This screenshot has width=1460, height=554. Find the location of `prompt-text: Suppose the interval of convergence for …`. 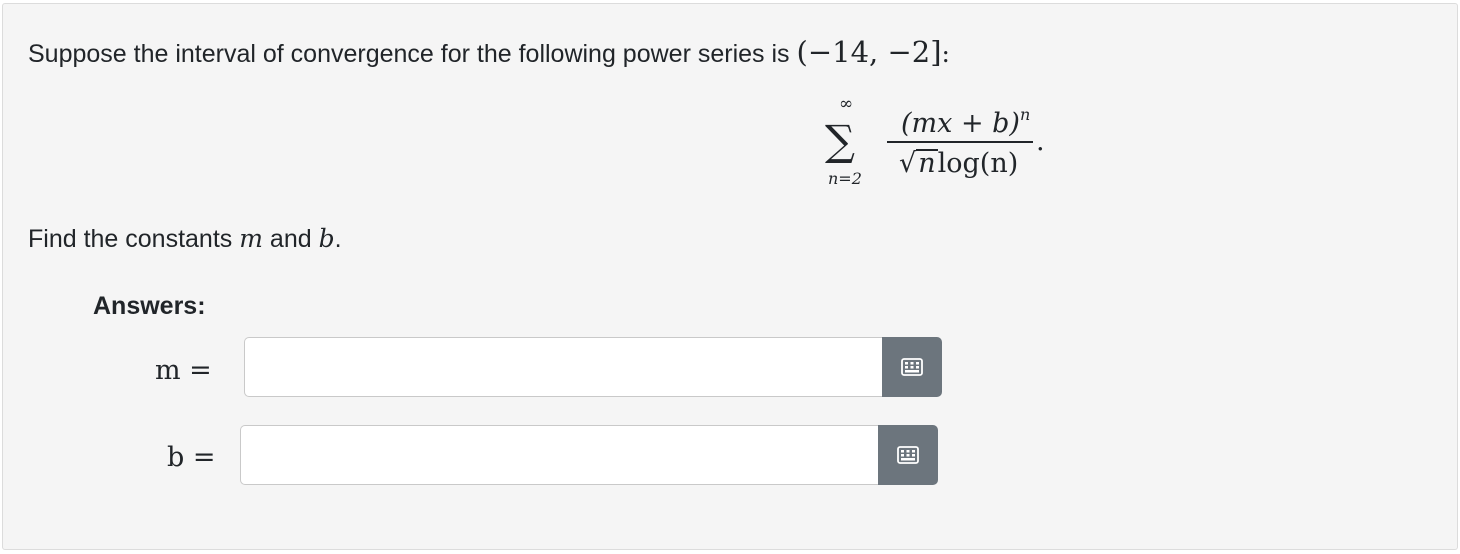

prompt-text: Suppose the interval of convergence for … is located at coordinates (409, 54).